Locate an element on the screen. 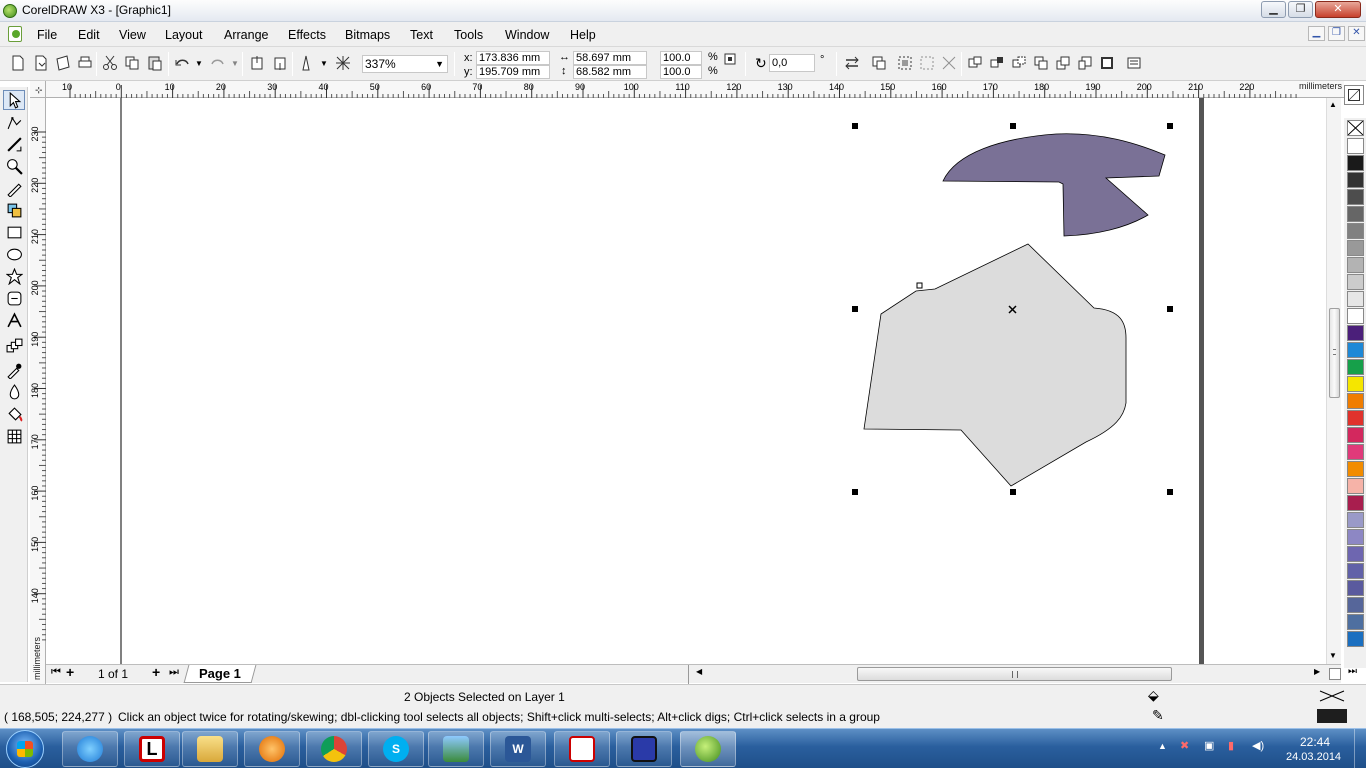 This screenshot has width=1366, height=769. pick-tool-icon is located at coordinates (14, 100).